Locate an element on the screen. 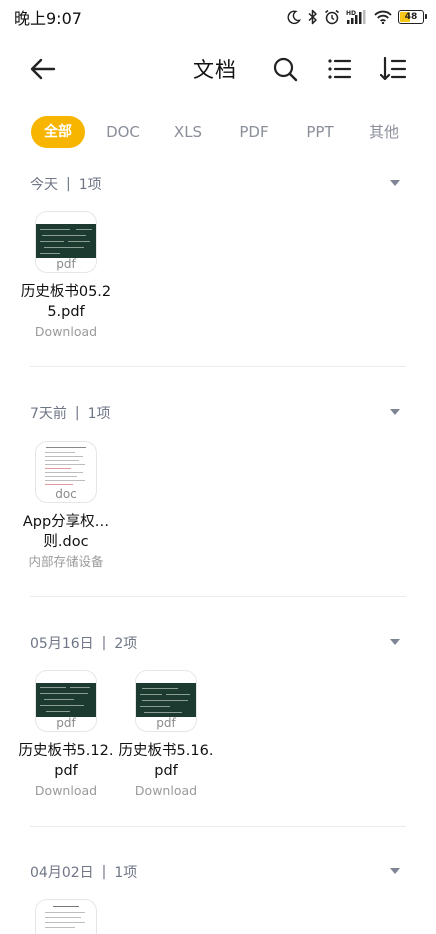 This screenshot has width=436, height=934. search-button is located at coordinates (285, 69).